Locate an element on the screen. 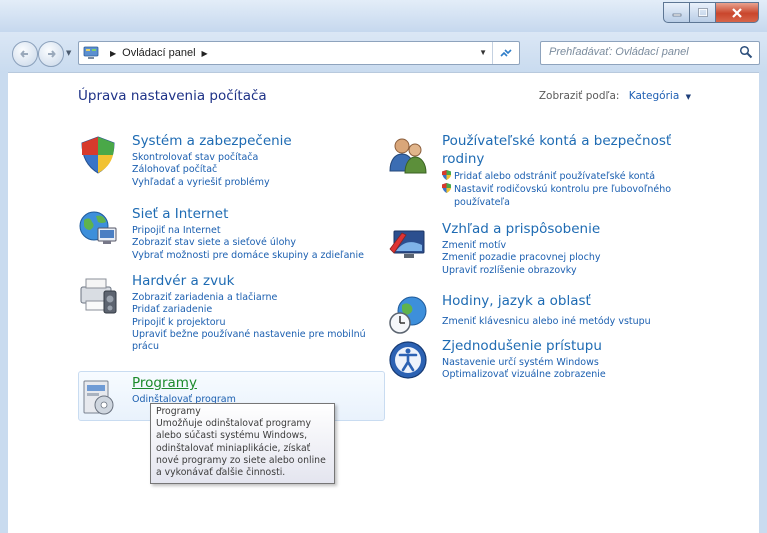 Image resolution: width=767 pixels, height=533 pixels. minimize-icon is located at coordinates (676, 14).